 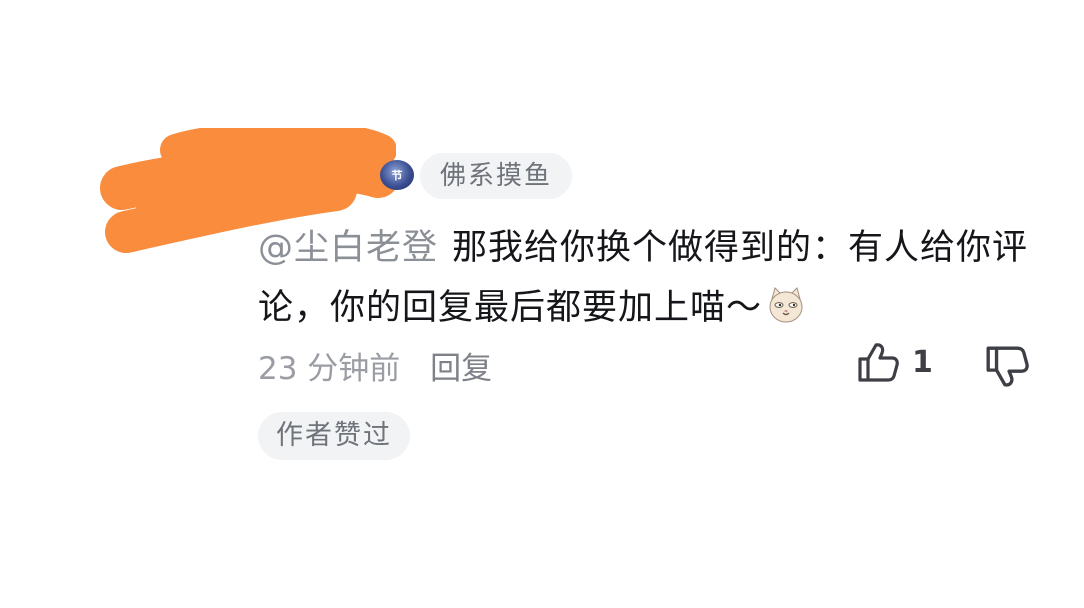 I want to click on like-button: 1, so click(x=894, y=362).